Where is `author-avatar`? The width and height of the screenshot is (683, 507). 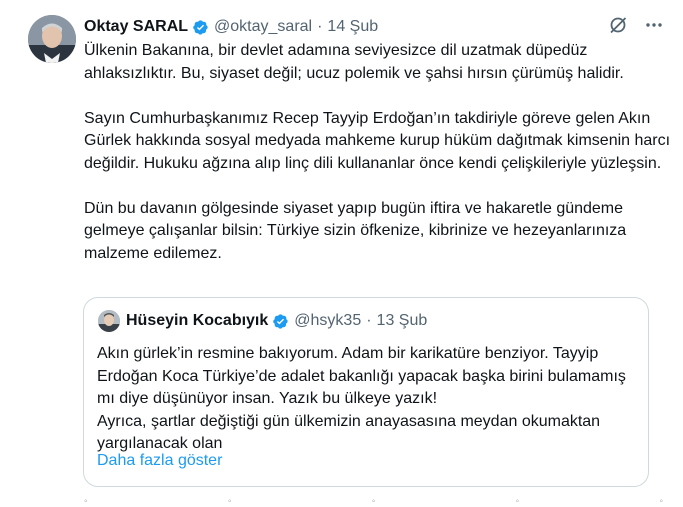
author-avatar is located at coordinates (52, 39).